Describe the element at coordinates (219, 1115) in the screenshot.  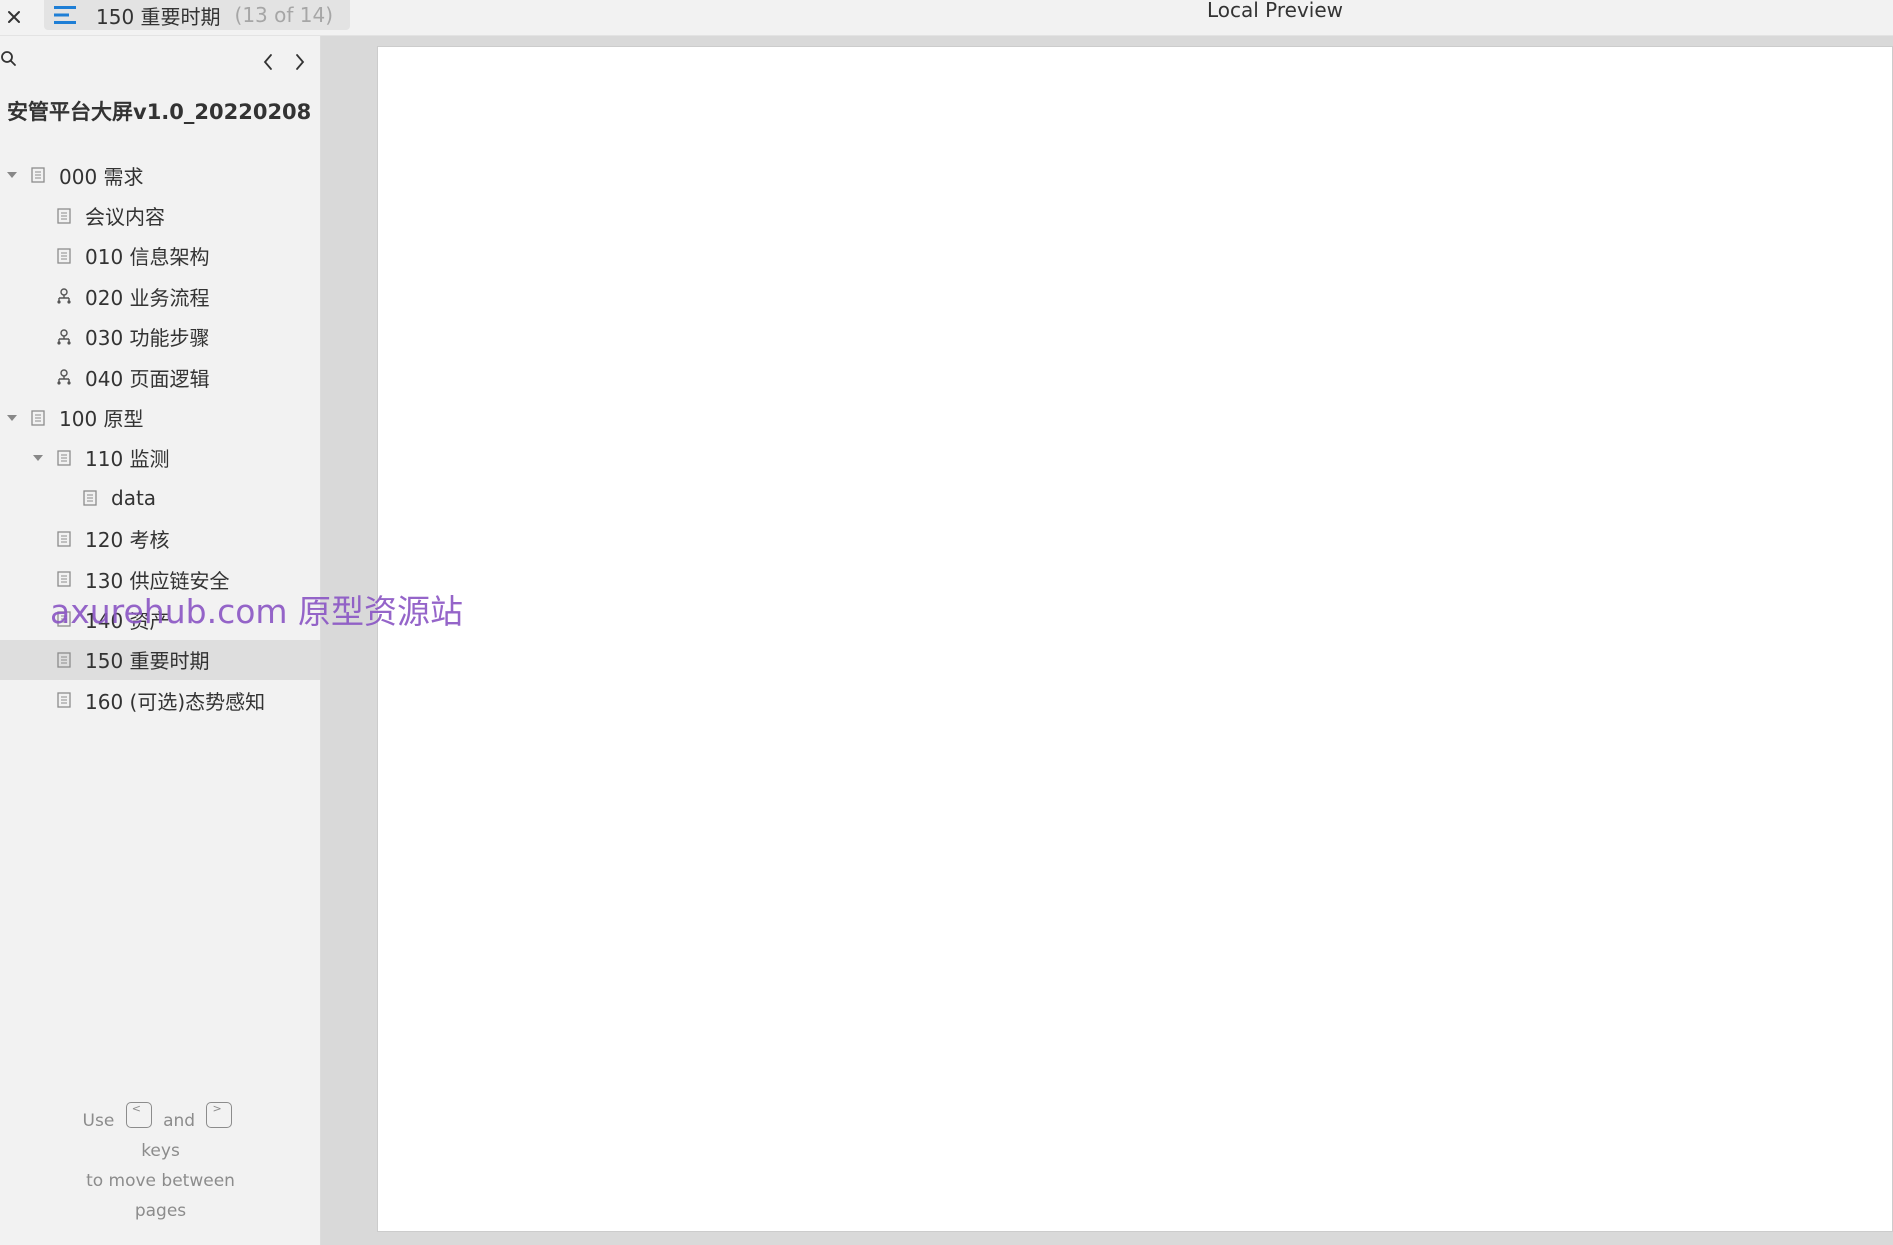
I see `next-key-icon: >` at that location.